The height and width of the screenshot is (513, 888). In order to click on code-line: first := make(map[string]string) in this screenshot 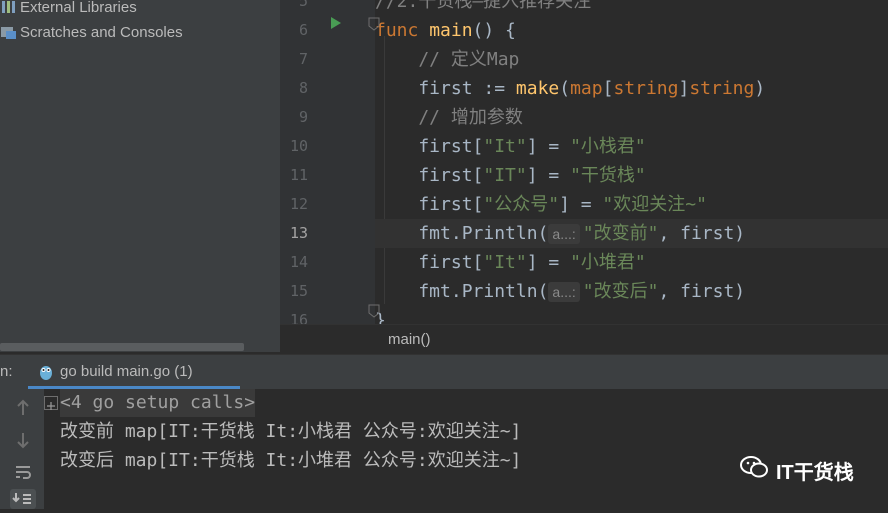, I will do `click(631, 88)`.